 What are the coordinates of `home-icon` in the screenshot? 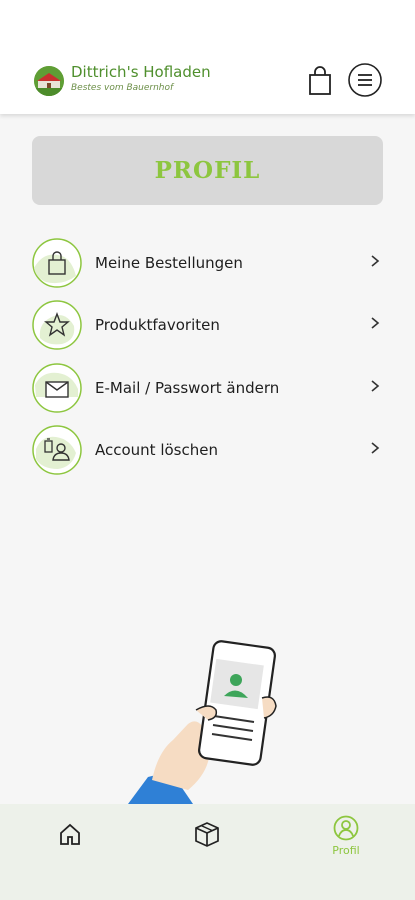 It's located at (70, 834).